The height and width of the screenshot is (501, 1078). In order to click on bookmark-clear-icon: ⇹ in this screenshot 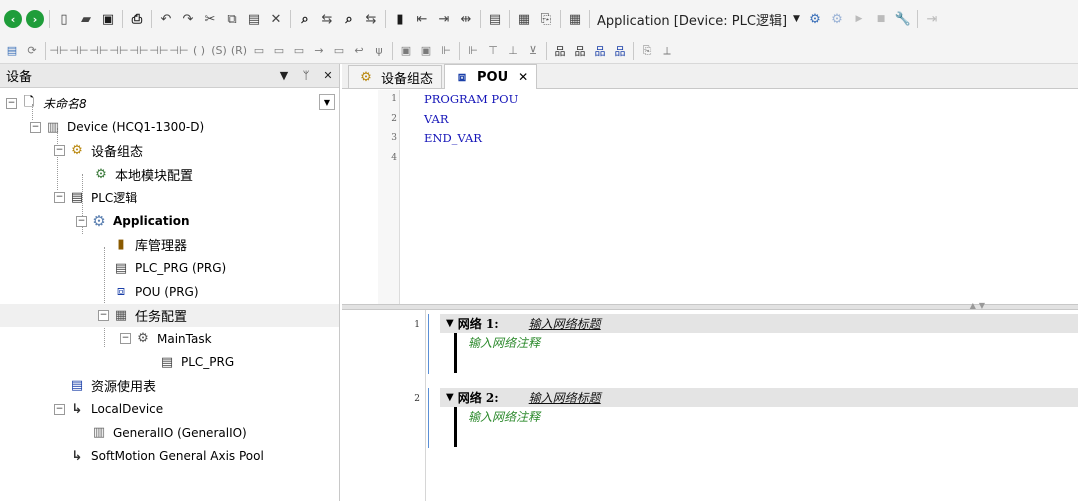, I will do `click(466, 19)`.